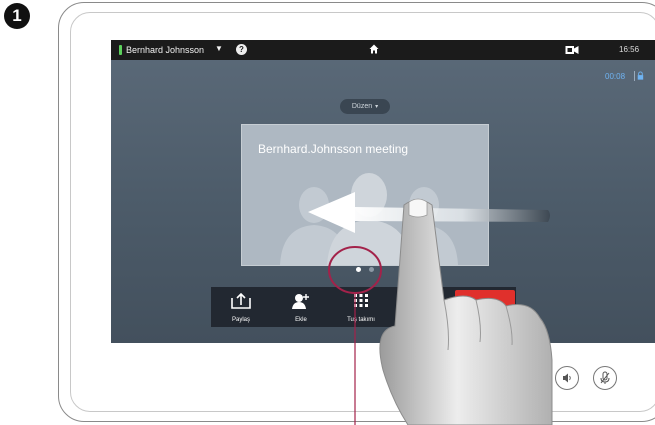  I want to click on mute-microphone-icon, so click(605, 377).